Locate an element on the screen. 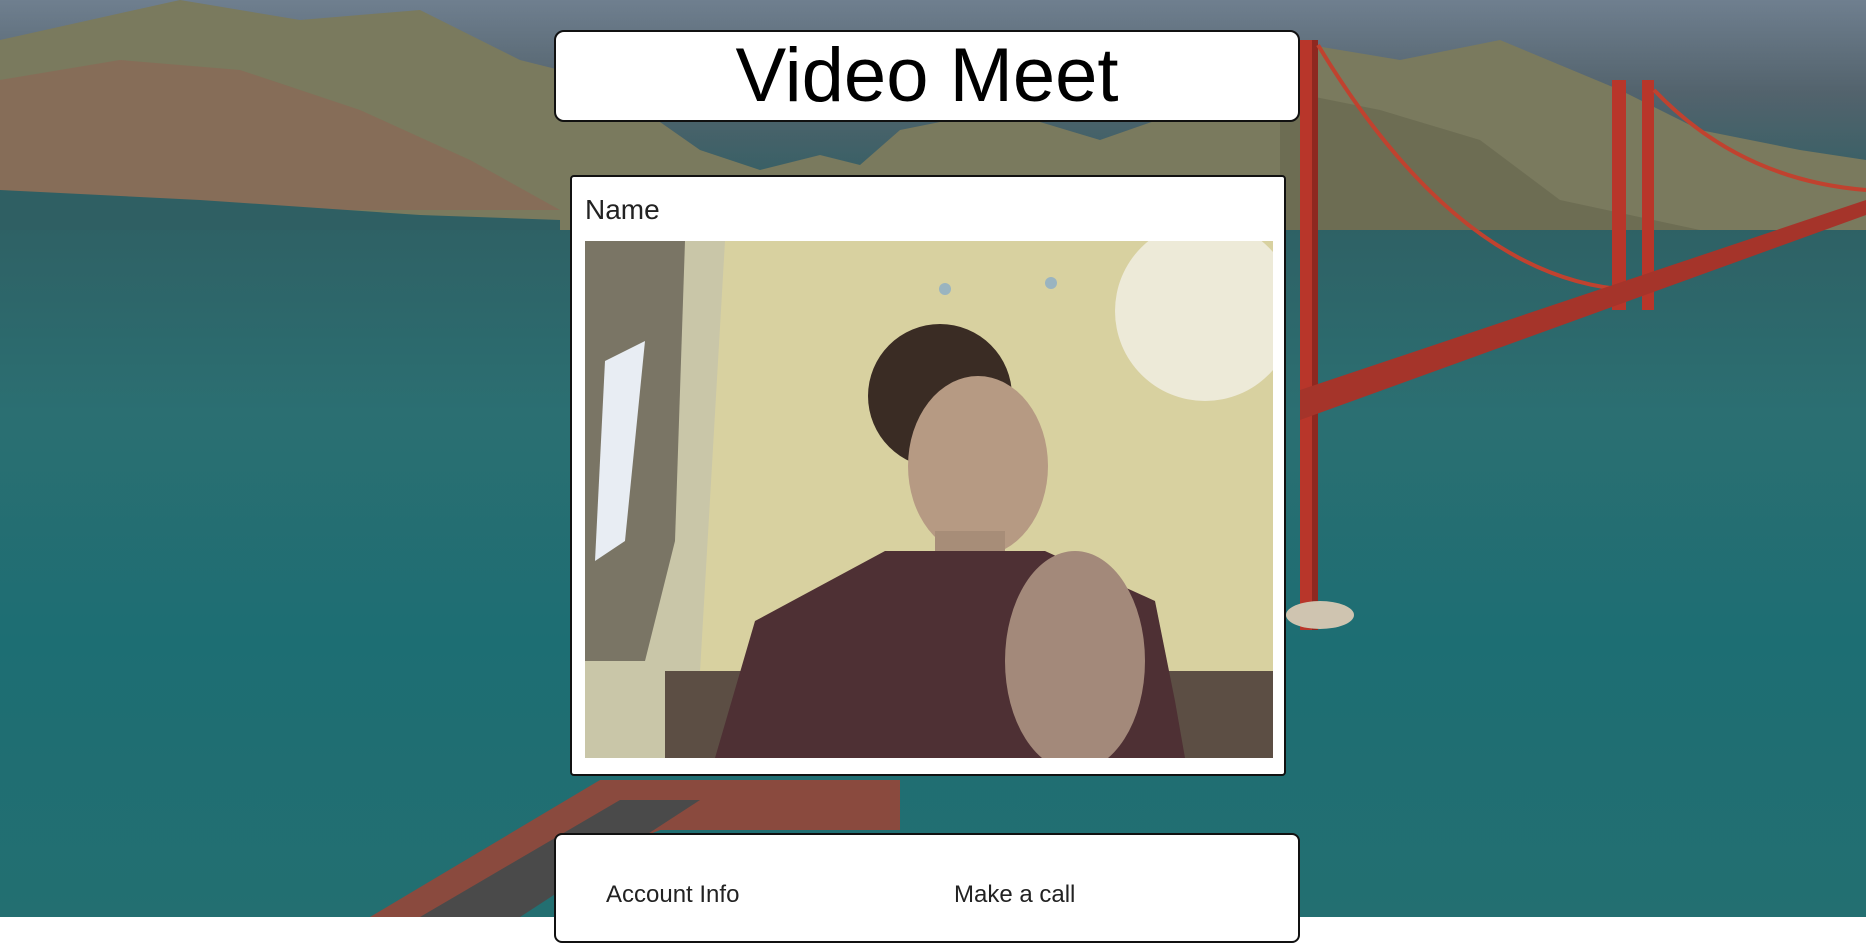 The image size is (1866, 943). make-call-link: Make a call is located at coordinates (1014, 895).